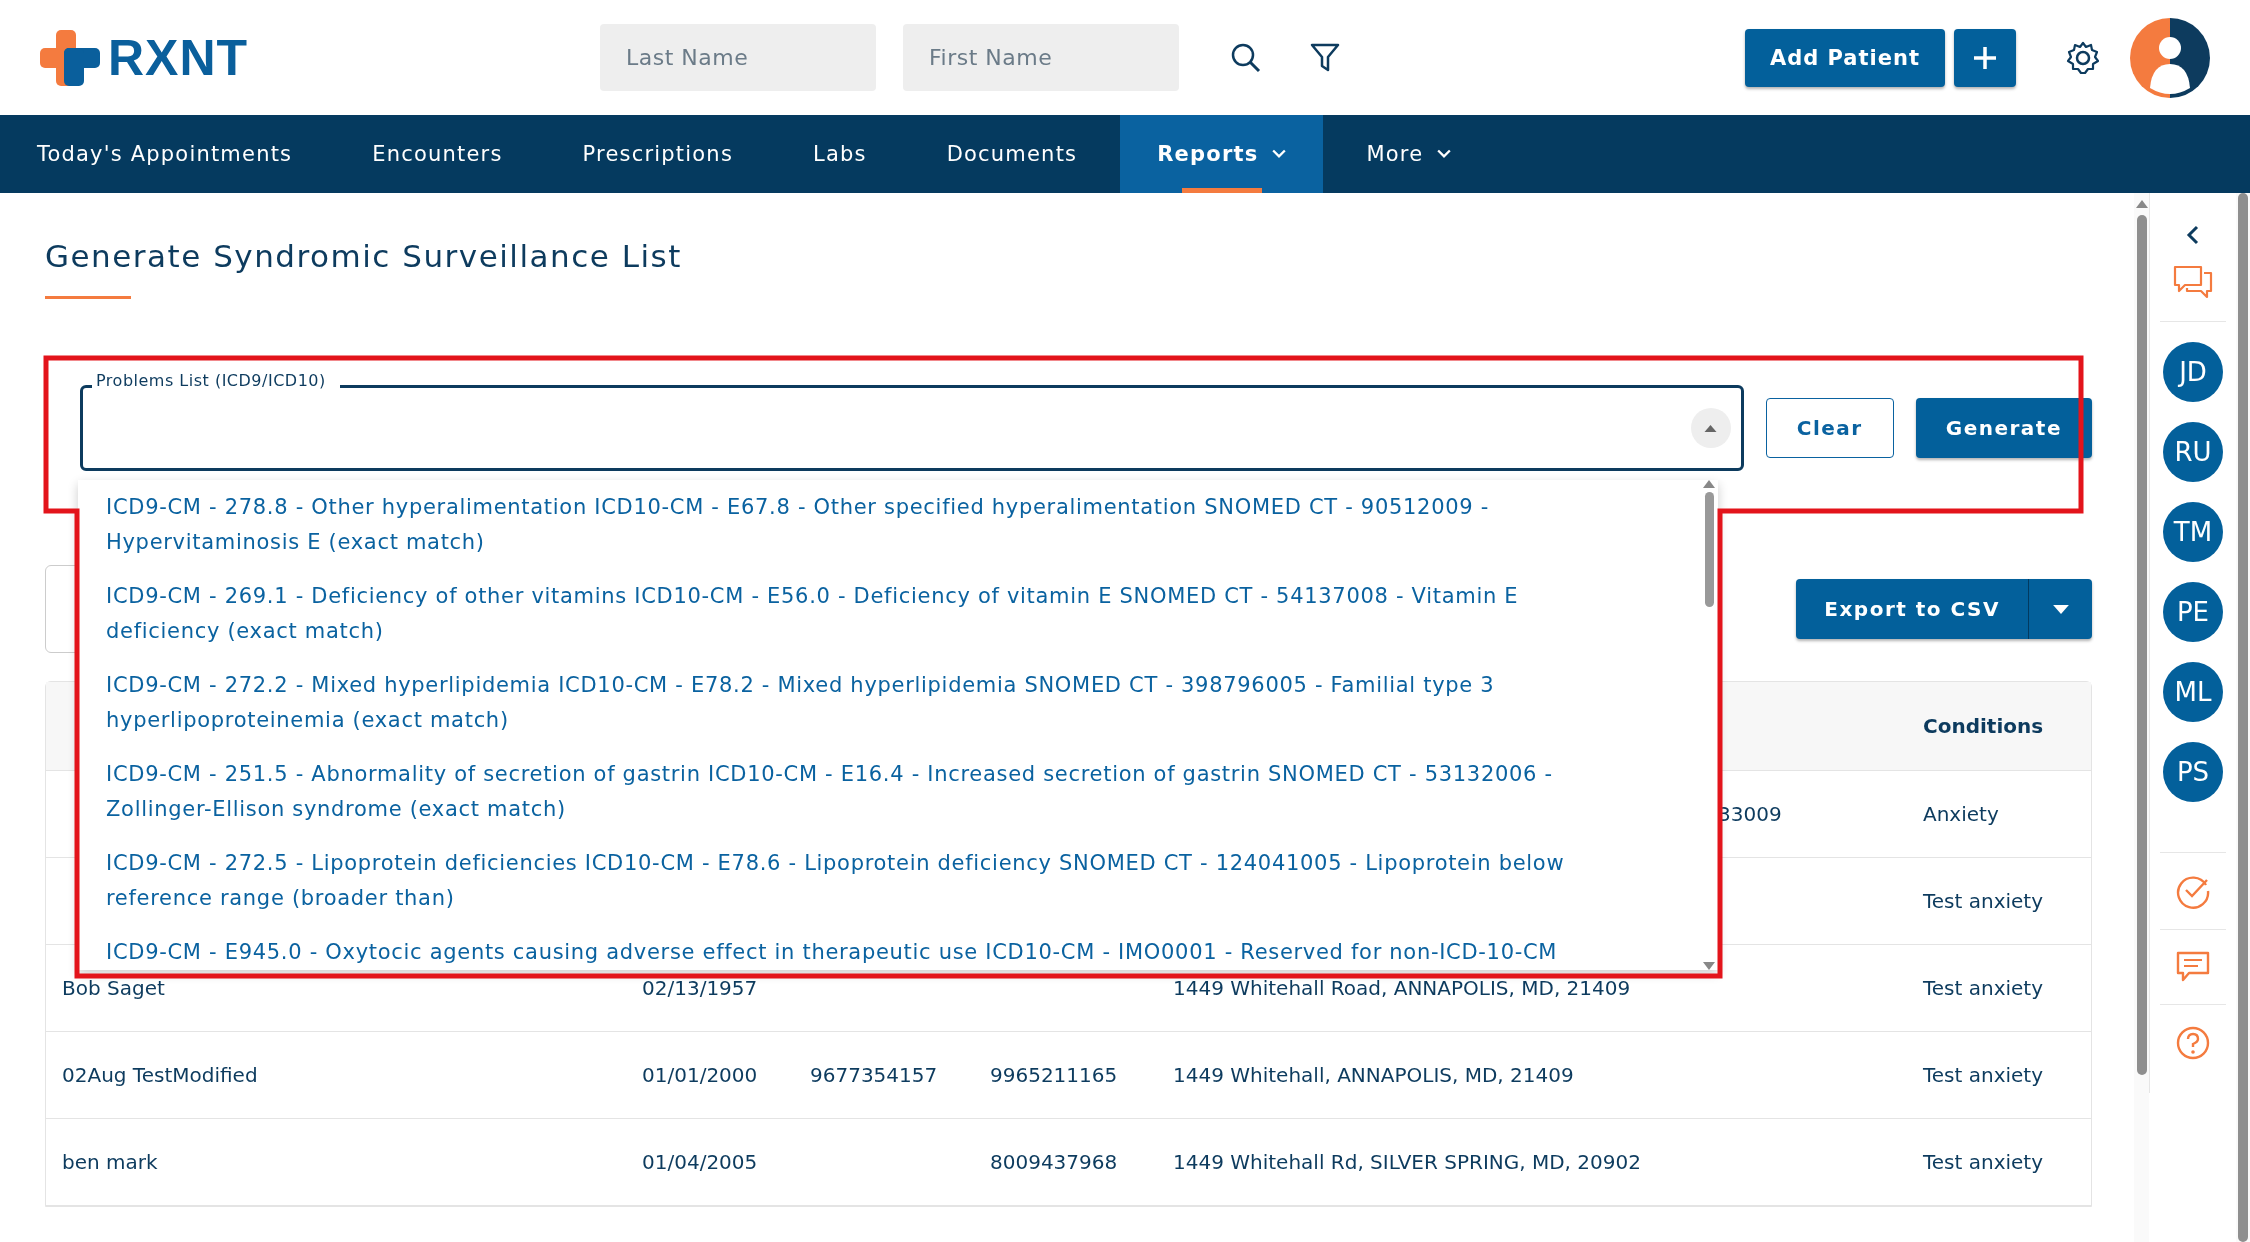 This screenshot has width=2250, height=1242. Describe the element at coordinates (868, 524) in the screenshot. I see `dropdown-option: ICD9-CM - 278.8 - Other hyperalimentation ICD10-CM - E67.8 - Other specified hyperalimentation SNOMED CT - 90512009 - Hypervitaminosis E (exact match)` at that location.